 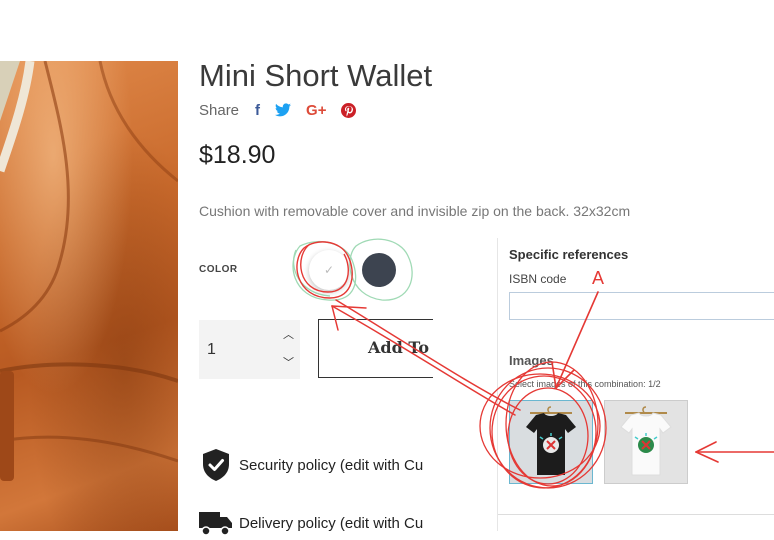 I want to click on color-swatch-white: ✓, so click(x=329, y=270).